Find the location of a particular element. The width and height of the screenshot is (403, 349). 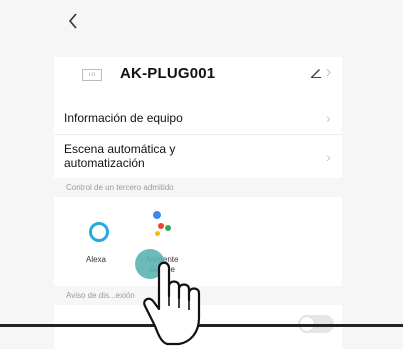

alexa-icon is located at coordinates (99, 232).